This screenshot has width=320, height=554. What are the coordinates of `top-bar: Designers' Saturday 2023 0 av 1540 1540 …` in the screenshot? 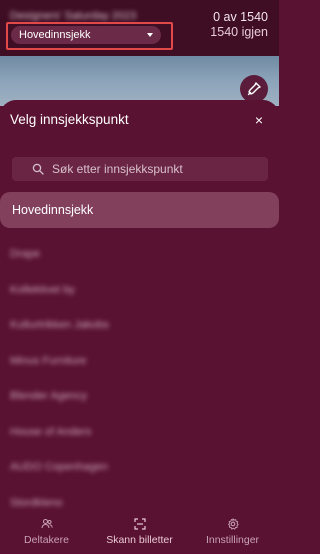 It's located at (139, 28).